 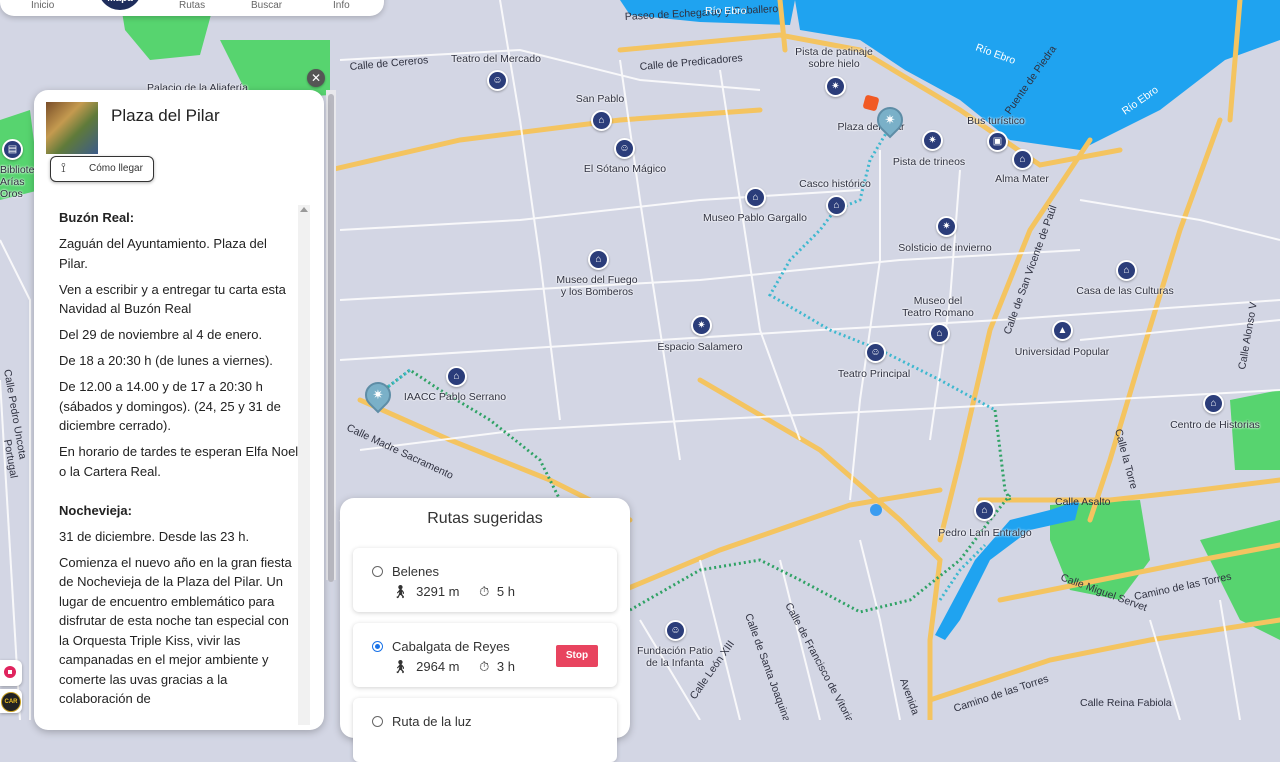 I want to click on nav-info: Info, so click(x=341, y=5).